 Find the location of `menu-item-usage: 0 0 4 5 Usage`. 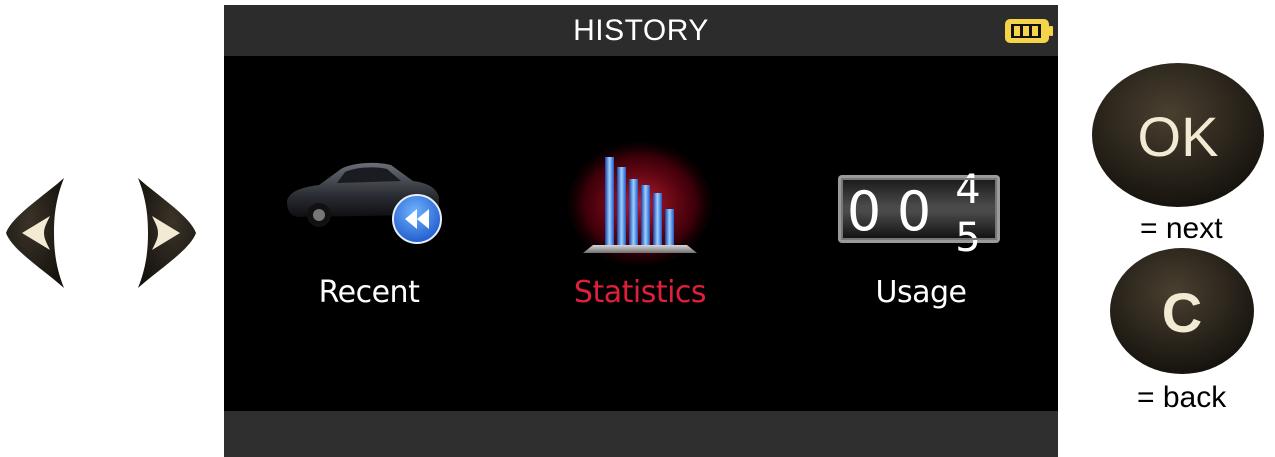

menu-item-usage: 0 0 4 5 Usage is located at coordinates (921, 230).